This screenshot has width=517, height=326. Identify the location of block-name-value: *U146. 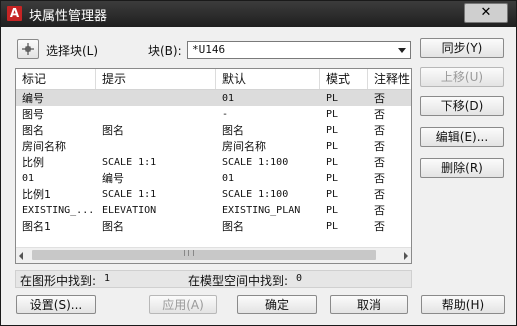
(209, 49).